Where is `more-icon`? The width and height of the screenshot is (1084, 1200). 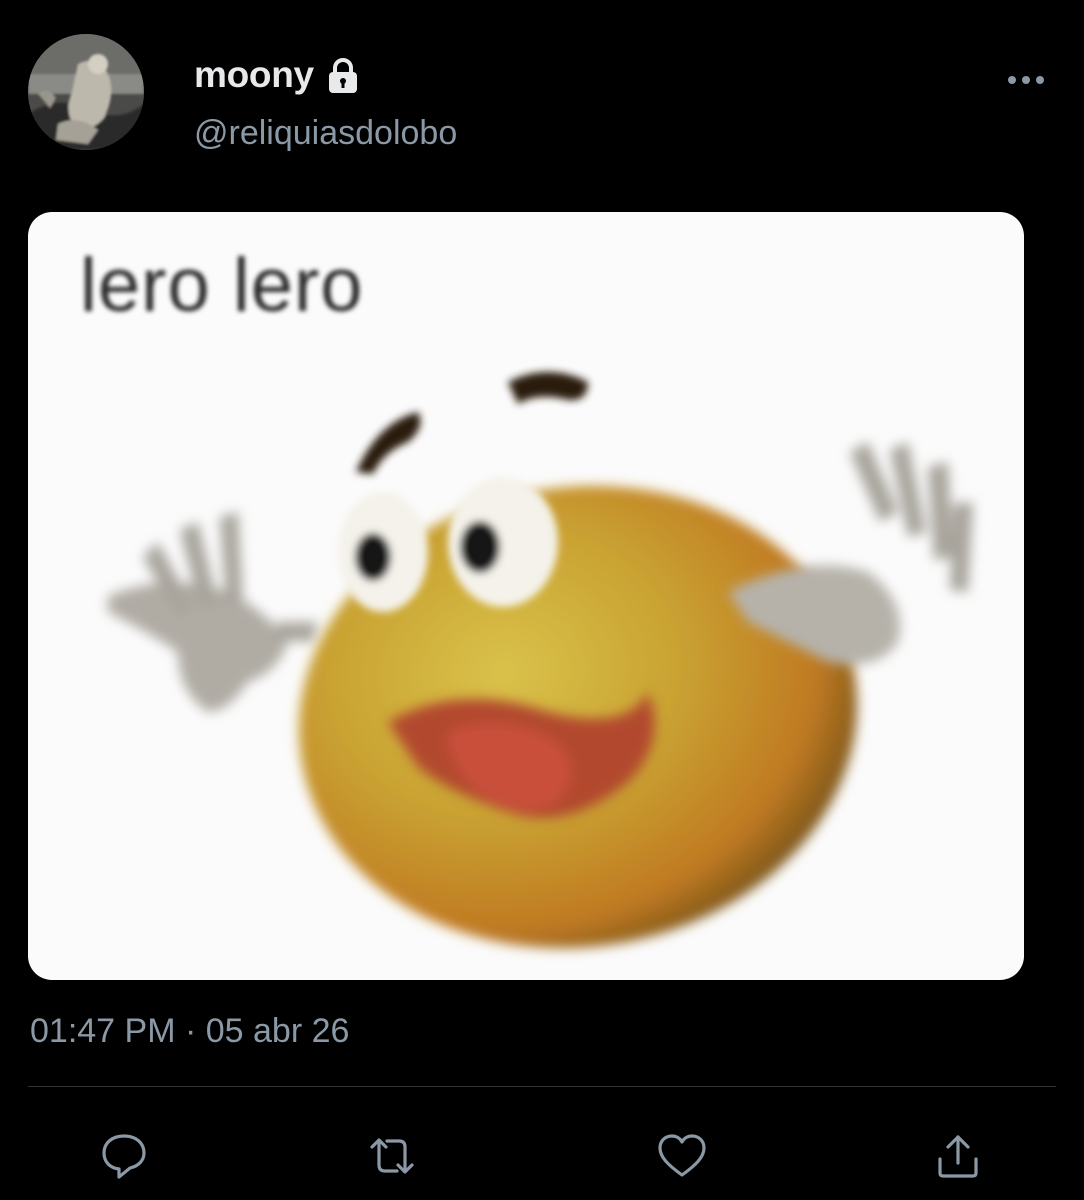 more-icon is located at coordinates (1026, 80).